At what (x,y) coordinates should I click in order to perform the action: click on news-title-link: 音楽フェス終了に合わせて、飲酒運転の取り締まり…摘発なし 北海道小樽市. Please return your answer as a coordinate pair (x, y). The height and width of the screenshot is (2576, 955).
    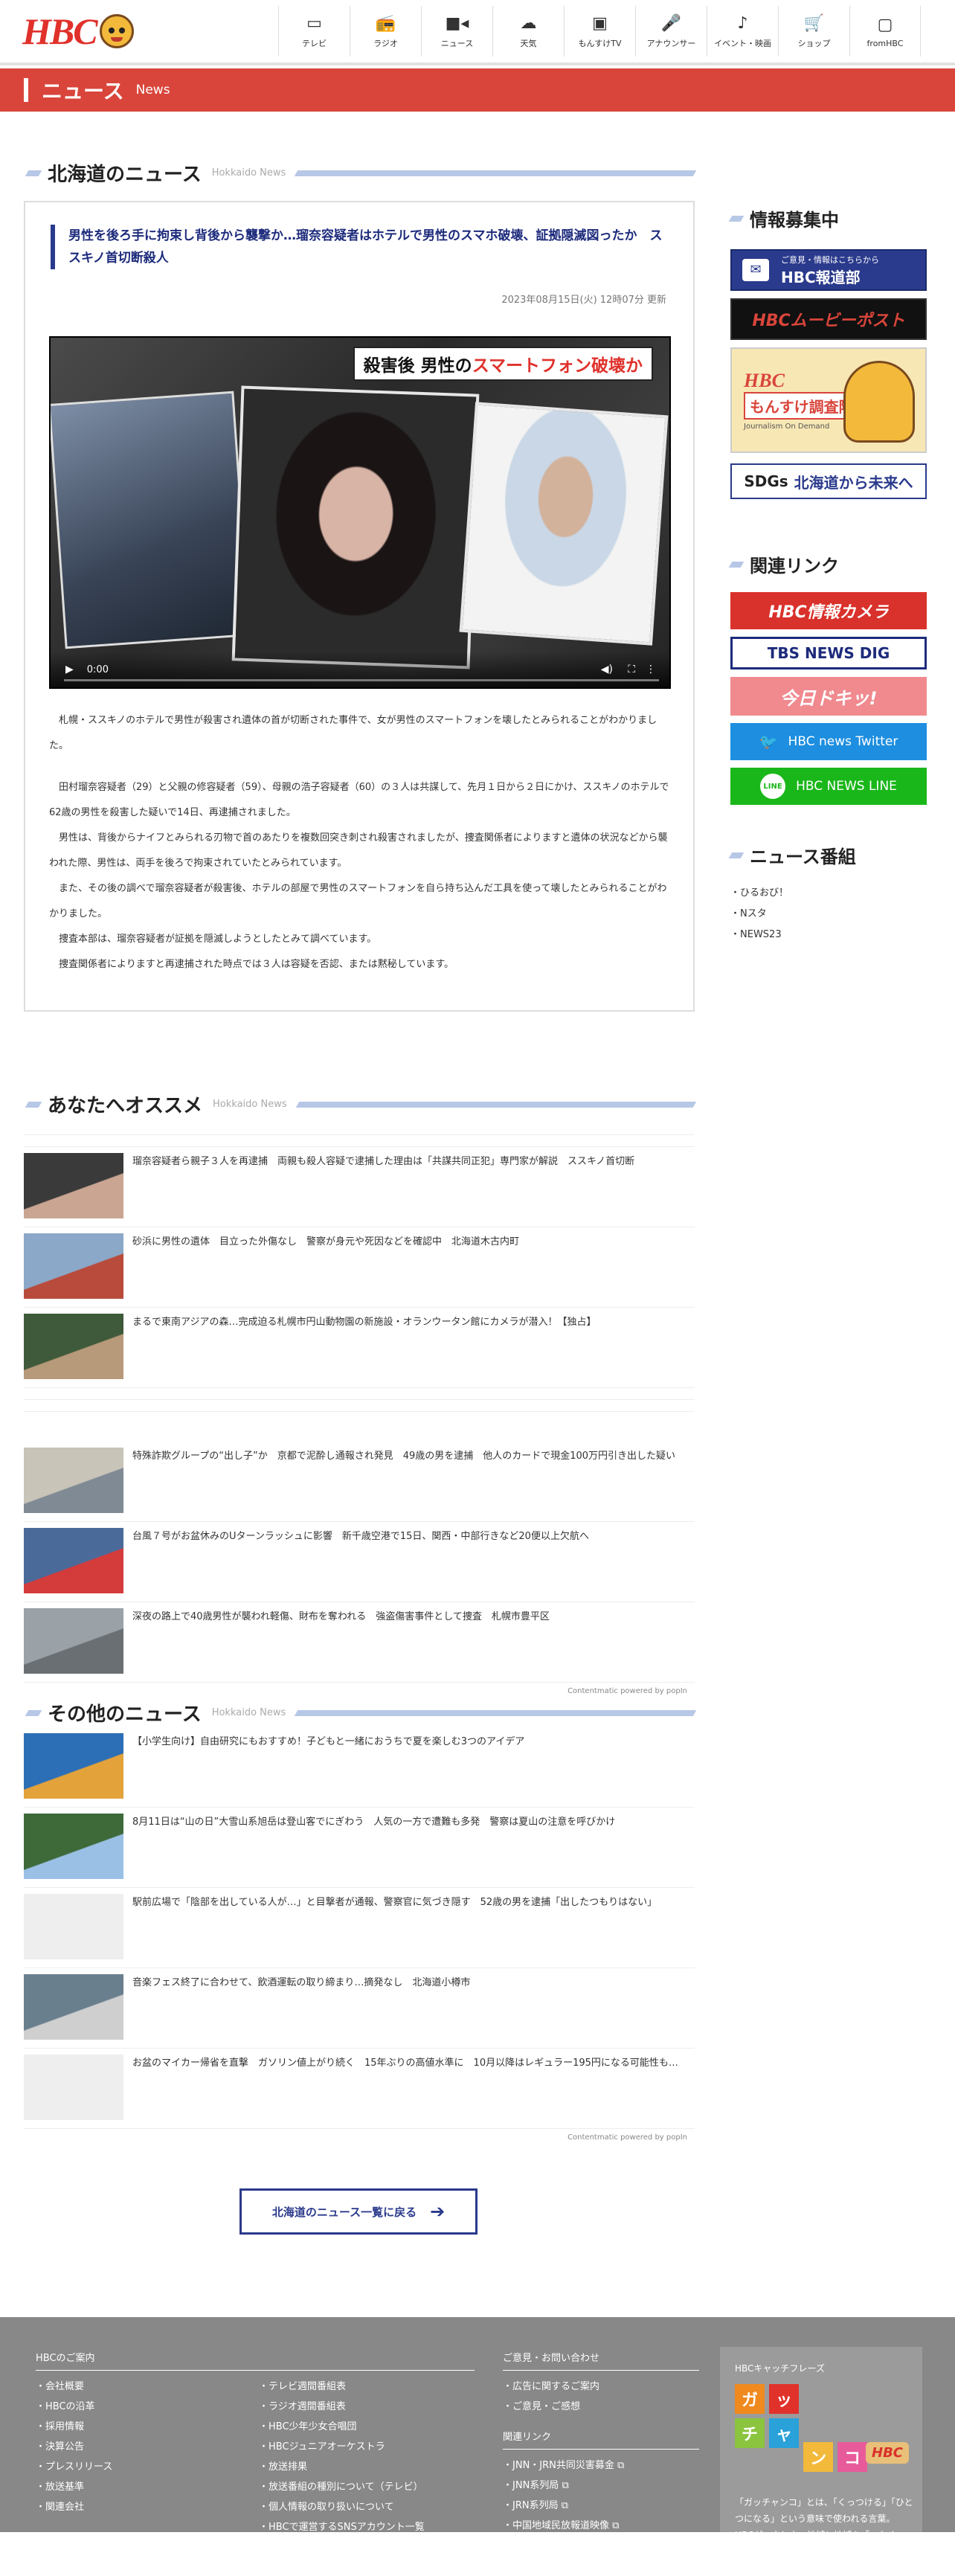
    Looking at the image, I should click on (301, 1983).